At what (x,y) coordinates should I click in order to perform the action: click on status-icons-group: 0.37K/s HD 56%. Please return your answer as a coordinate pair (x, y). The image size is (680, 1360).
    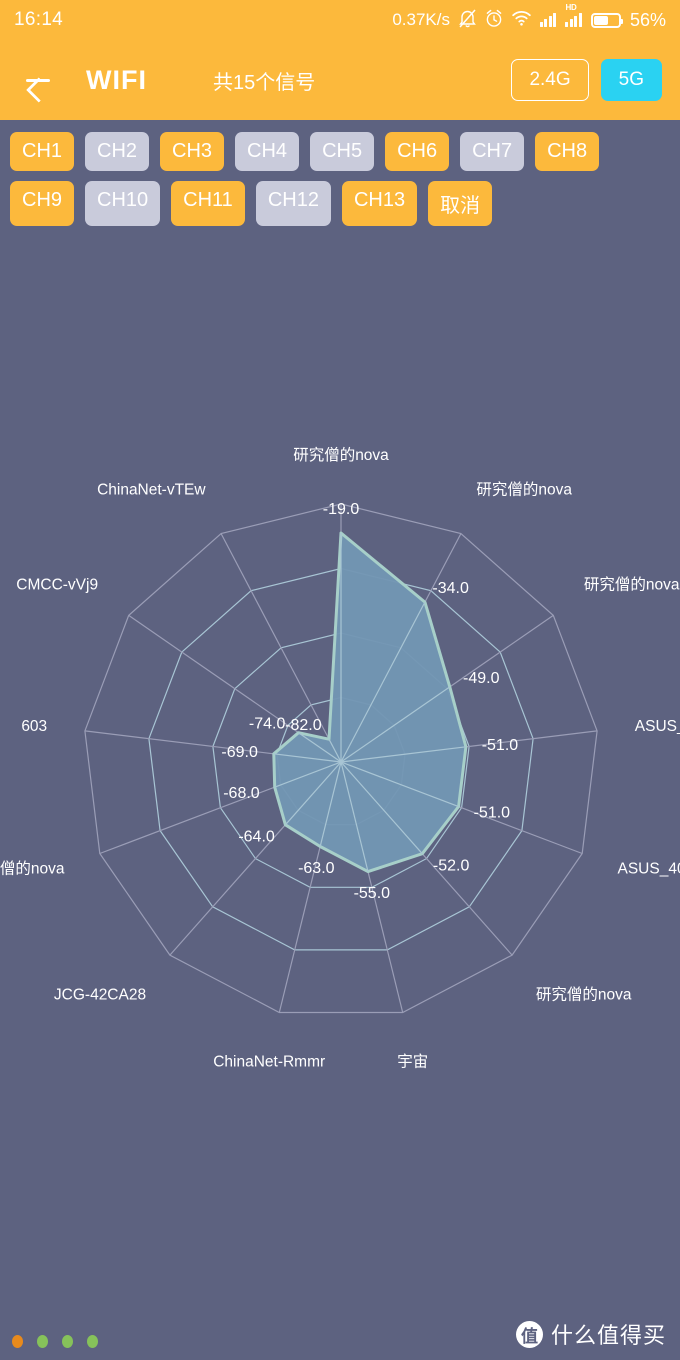
    Looking at the image, I should click on (529, 18).